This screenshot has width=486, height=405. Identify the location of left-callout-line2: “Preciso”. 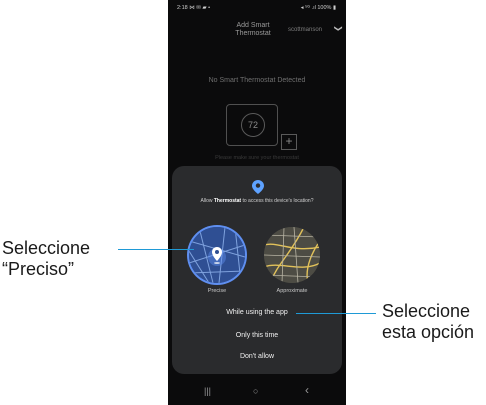
(38, 269).